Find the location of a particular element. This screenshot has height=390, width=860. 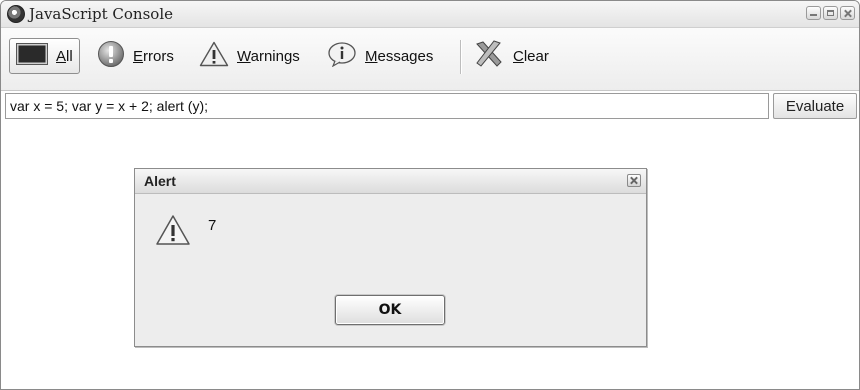

tab-warnings-label: Warnings is located at coordinates (268, 56).